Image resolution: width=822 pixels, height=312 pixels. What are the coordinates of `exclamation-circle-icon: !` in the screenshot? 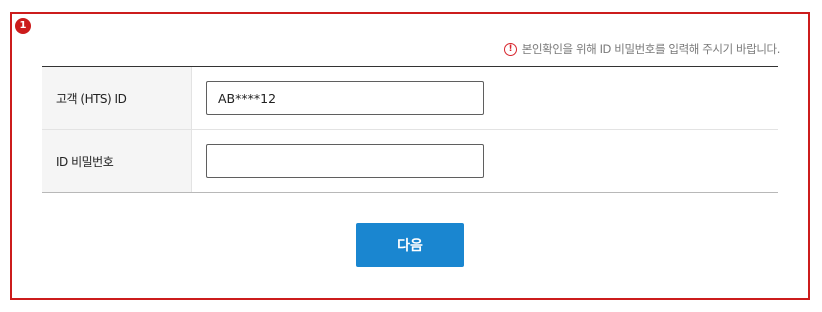 It's located at (510, 49).